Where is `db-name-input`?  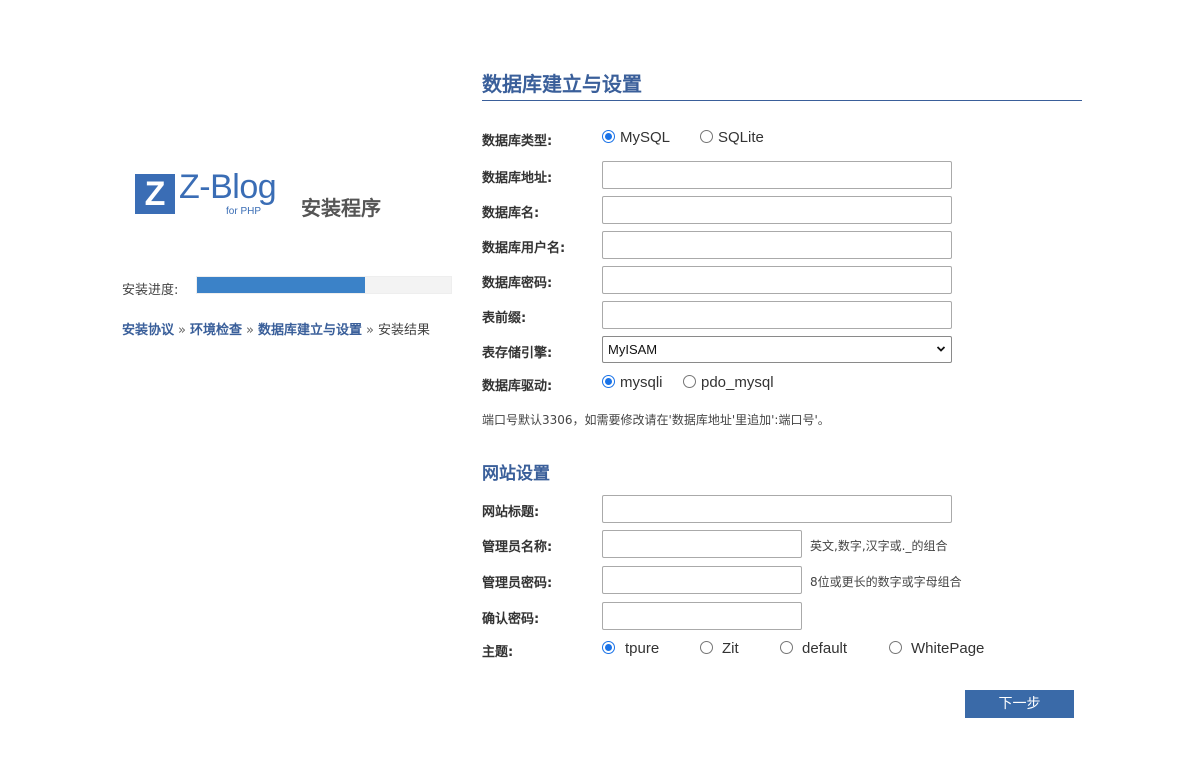 db-name-input is located at coordinates (777, 210).